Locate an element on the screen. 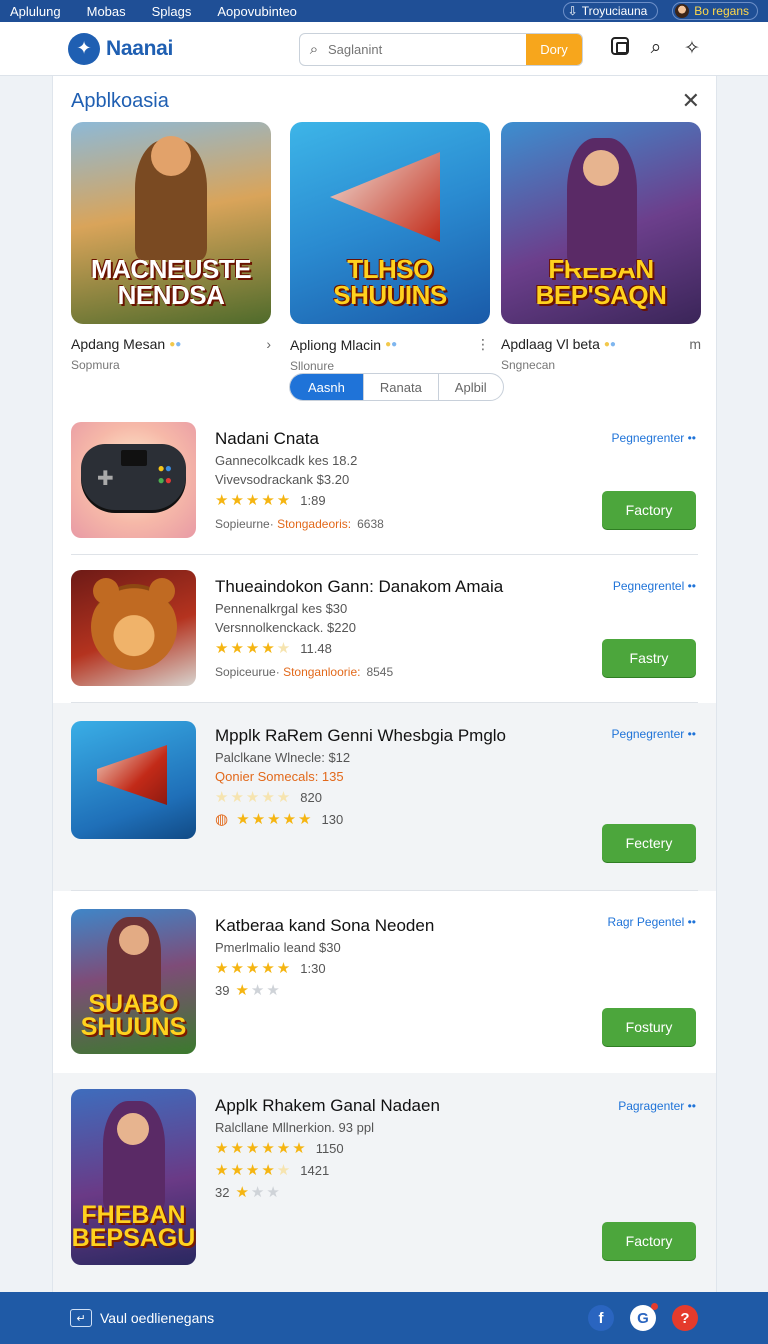  header: ✦ Naanai ⌕ Dory ⌕ ✧ is located at coordinates (384, 49).